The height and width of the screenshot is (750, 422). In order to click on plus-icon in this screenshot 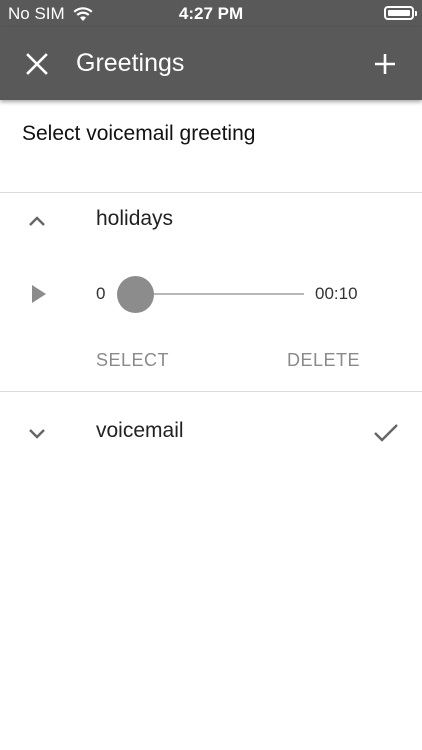, I will do `click(385, 64)`.